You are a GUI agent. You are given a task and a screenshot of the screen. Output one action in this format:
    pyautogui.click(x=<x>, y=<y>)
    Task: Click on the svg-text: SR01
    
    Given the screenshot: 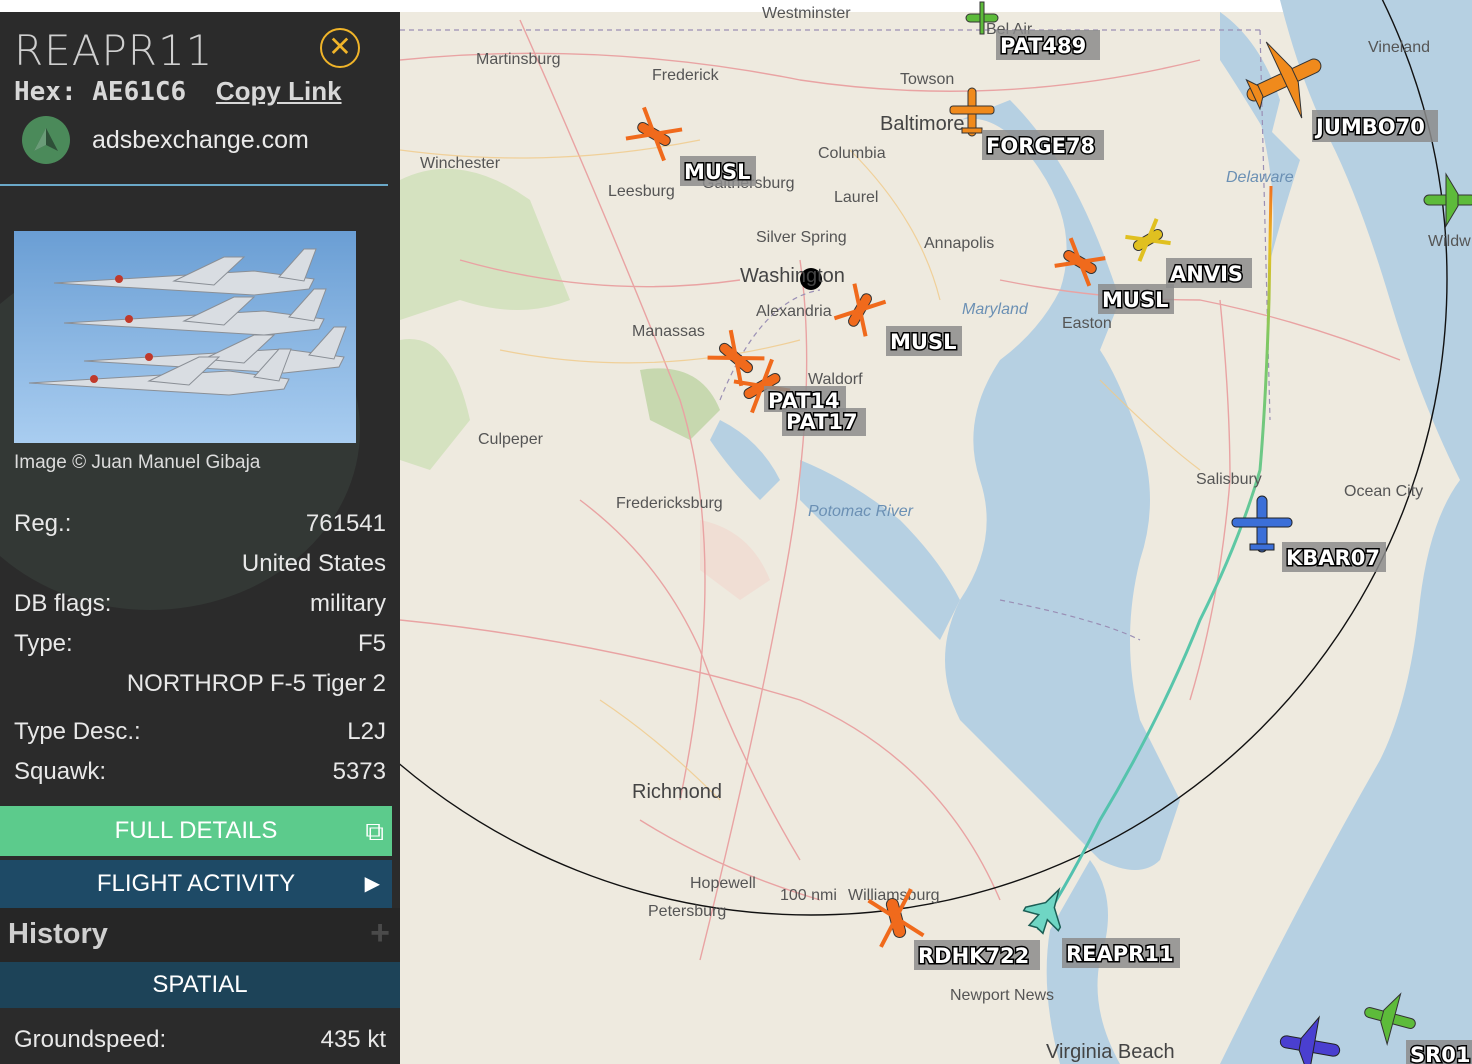 What is the action you would take?
    pyautogui.click(x=1440, y=1053)
    